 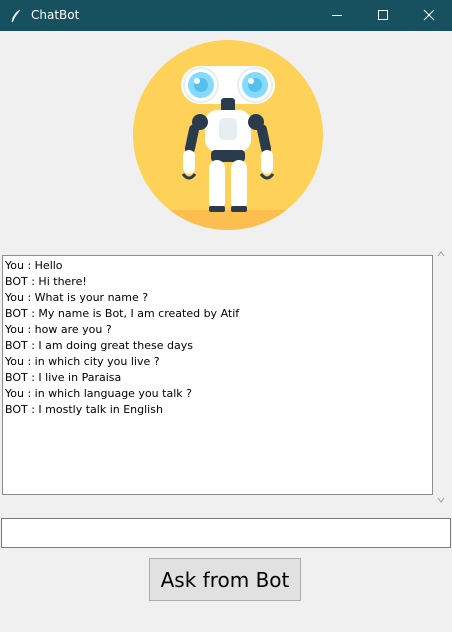 I want to click on feather-icon, so click(x=16, y=15).